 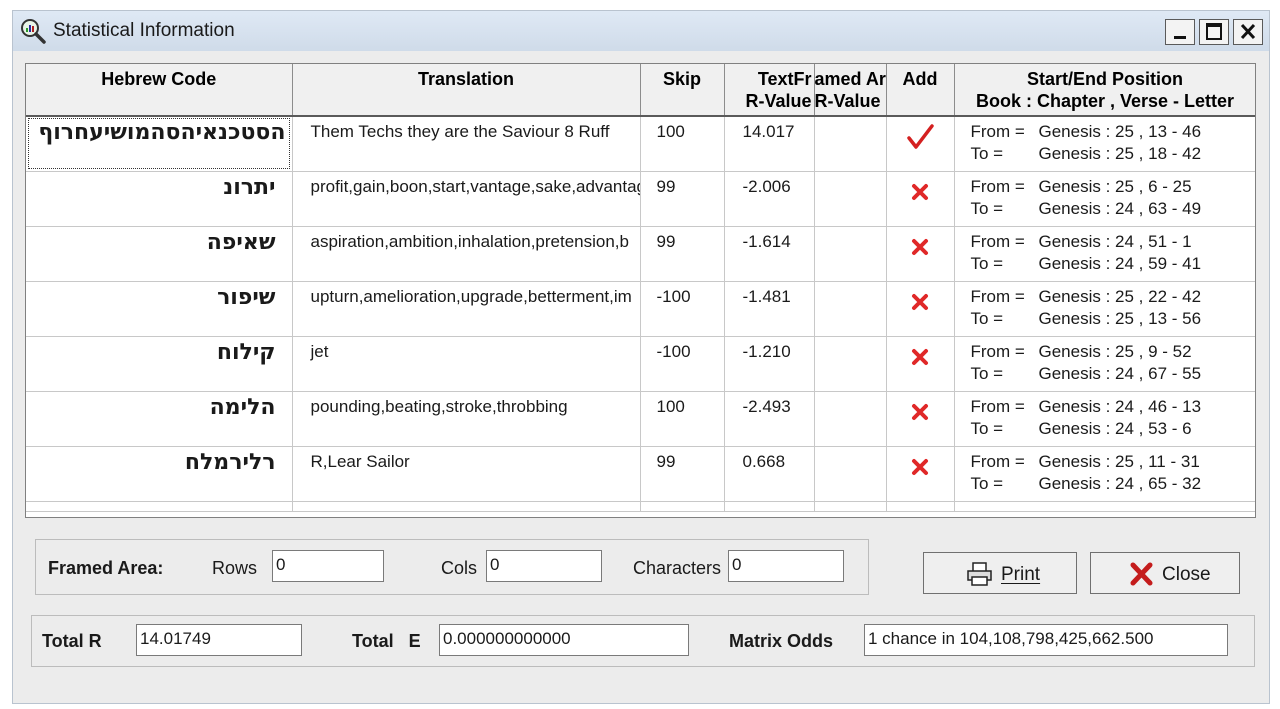 I want to click on framed-area-label: Framed Area:, so click(x=106, y=568).